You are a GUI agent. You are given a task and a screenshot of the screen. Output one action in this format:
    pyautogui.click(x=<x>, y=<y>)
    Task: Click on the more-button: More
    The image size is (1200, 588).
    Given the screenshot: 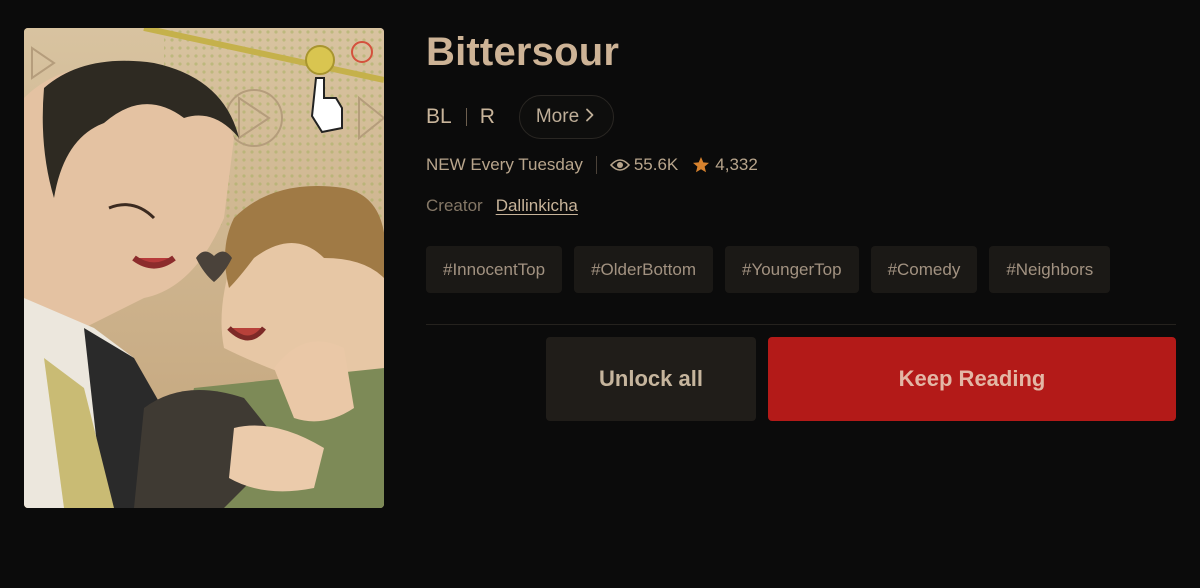 What is the action you would take?
    pyautogui.click(x=566, y=117)
    